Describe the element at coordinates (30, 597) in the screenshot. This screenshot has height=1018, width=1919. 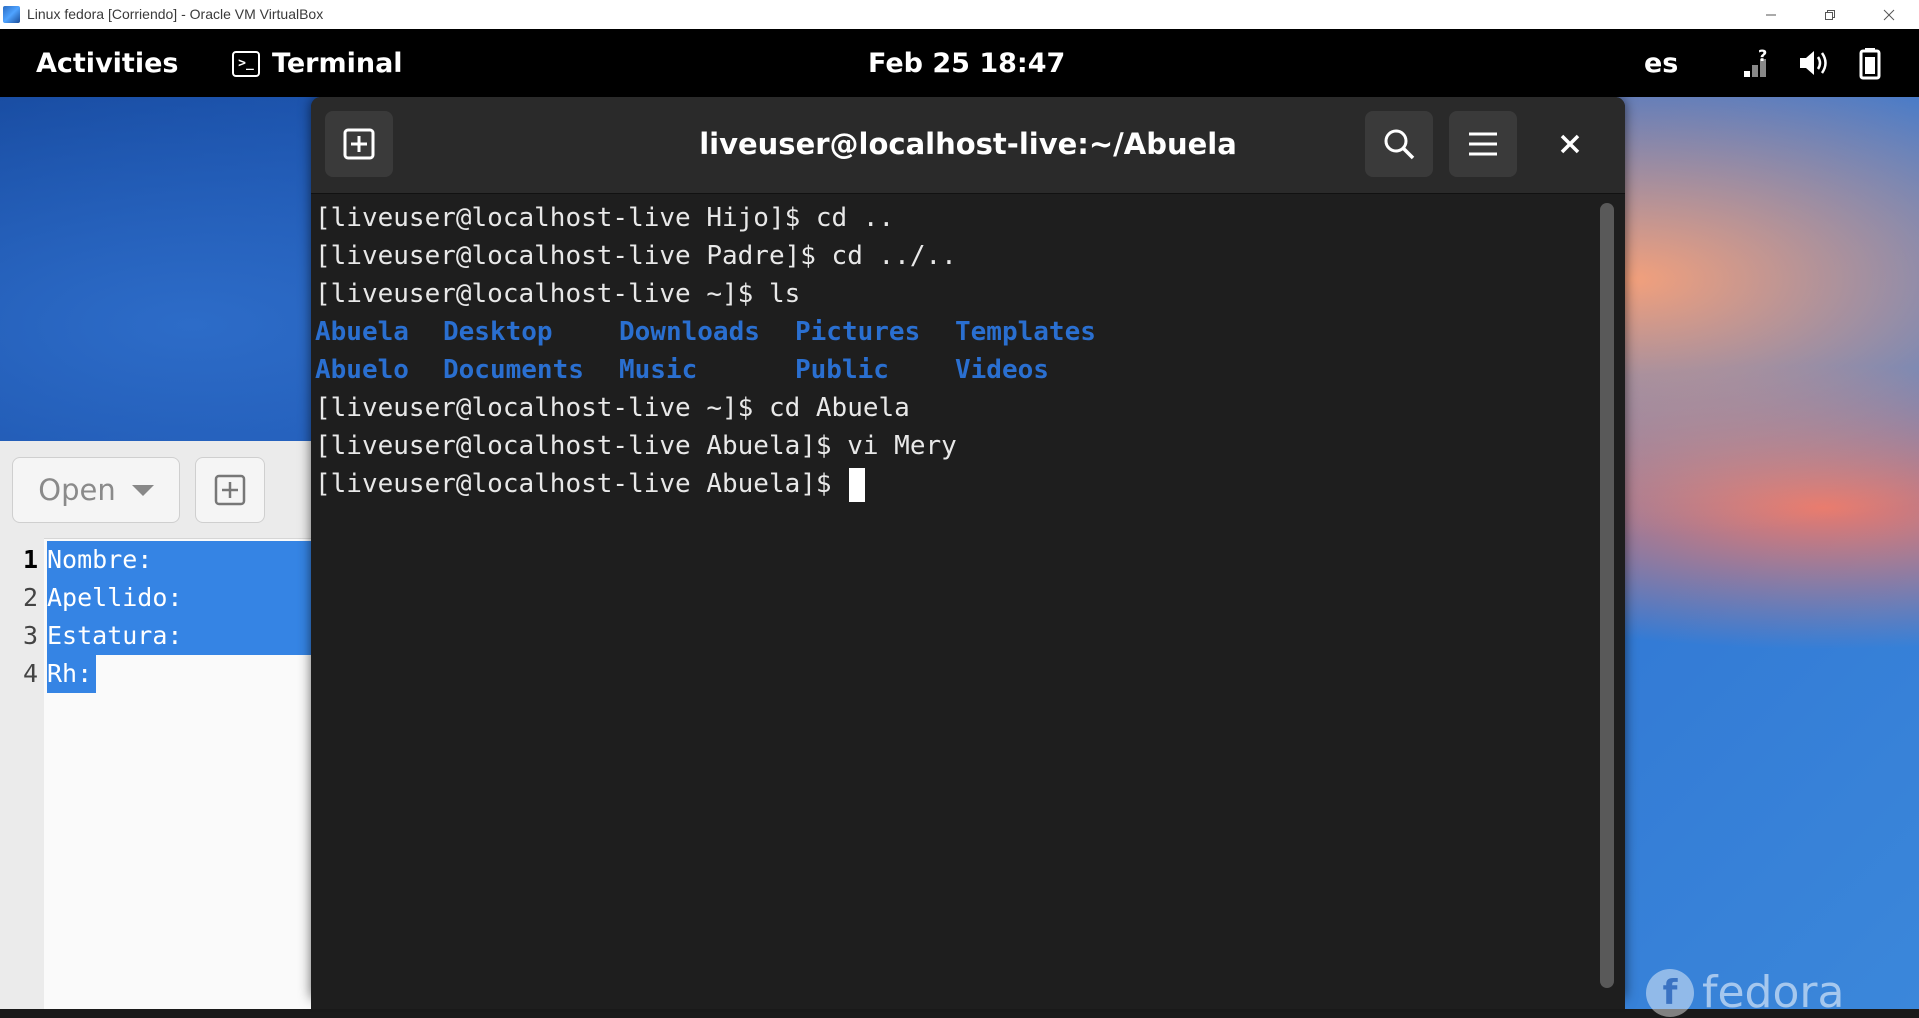
I see `line-number: 2` at that location.